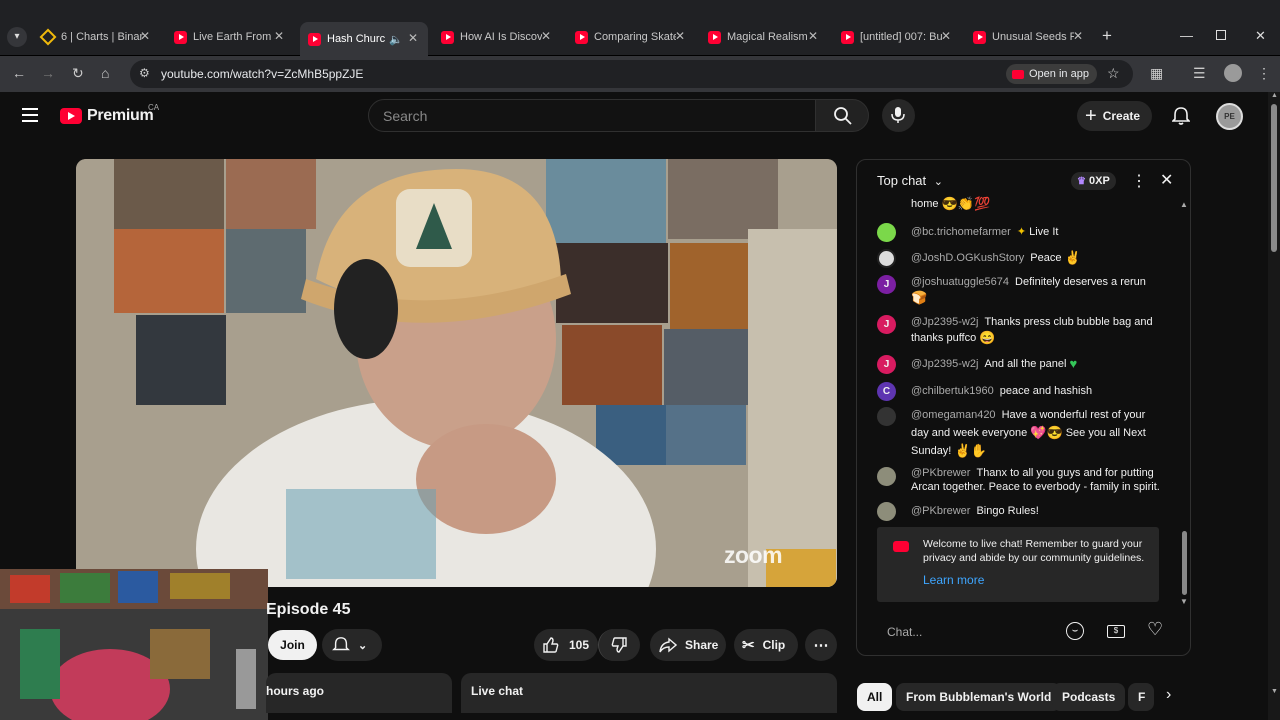 The image size is (1280, 720). What do you see at coordinates (1184, 204) in the screenshot?
I see `chat-scroll-up-icon: ▲` at bounding box center [1184, 204].